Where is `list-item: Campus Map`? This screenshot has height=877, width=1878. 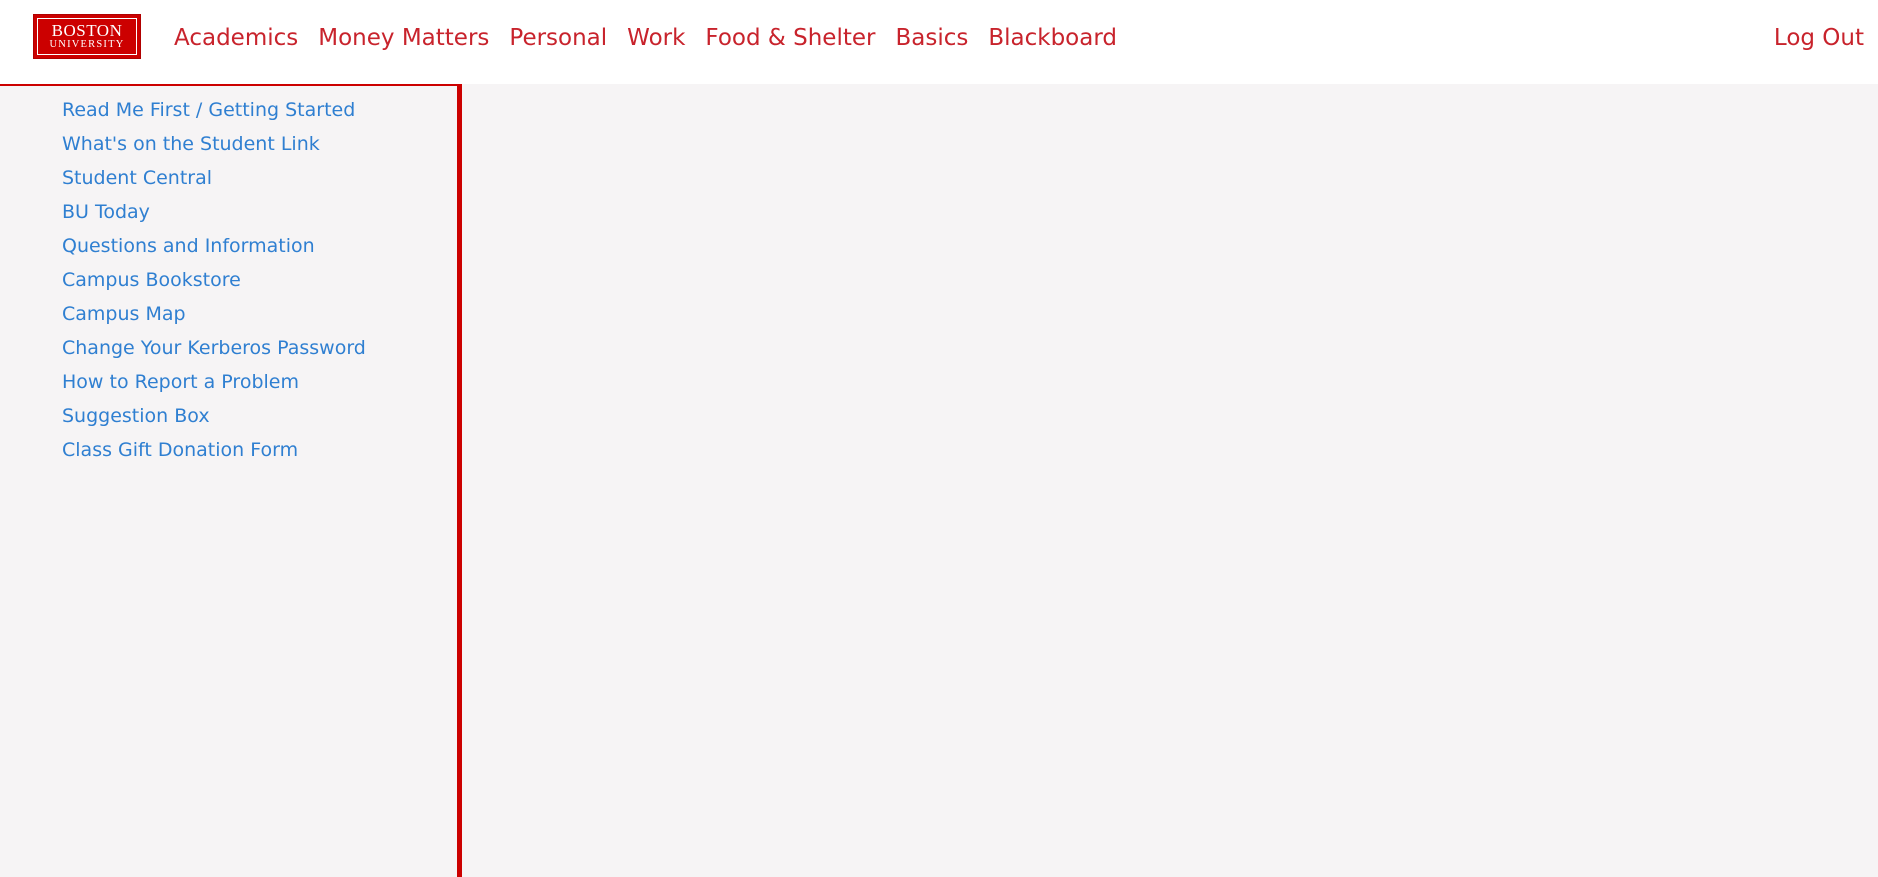
list-item: Campus Map is located at coordinates (214, 319).